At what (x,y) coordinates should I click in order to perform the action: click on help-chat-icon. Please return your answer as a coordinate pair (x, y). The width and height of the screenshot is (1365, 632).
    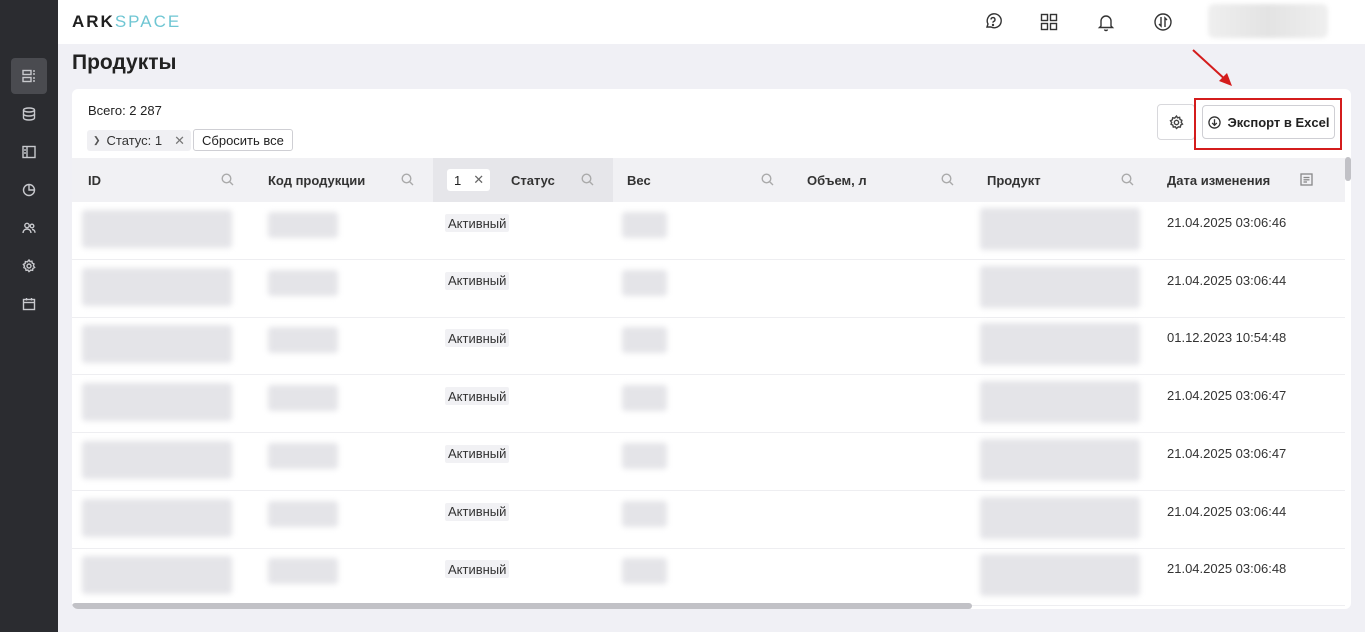
    Looking at the image, I should click on (994, 21).